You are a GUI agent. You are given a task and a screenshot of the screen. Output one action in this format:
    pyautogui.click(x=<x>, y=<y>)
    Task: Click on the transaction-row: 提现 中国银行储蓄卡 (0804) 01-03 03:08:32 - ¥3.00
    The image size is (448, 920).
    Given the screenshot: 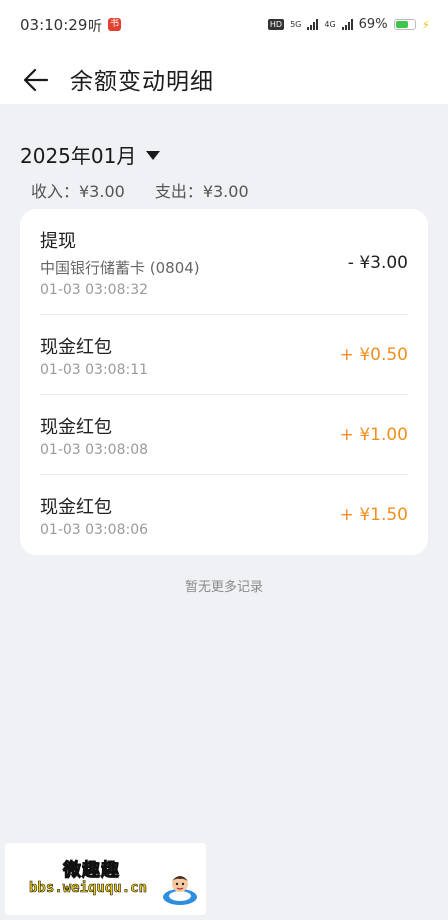 What is the action you would take?
    pyautogui.click(x=224, y=261)
    